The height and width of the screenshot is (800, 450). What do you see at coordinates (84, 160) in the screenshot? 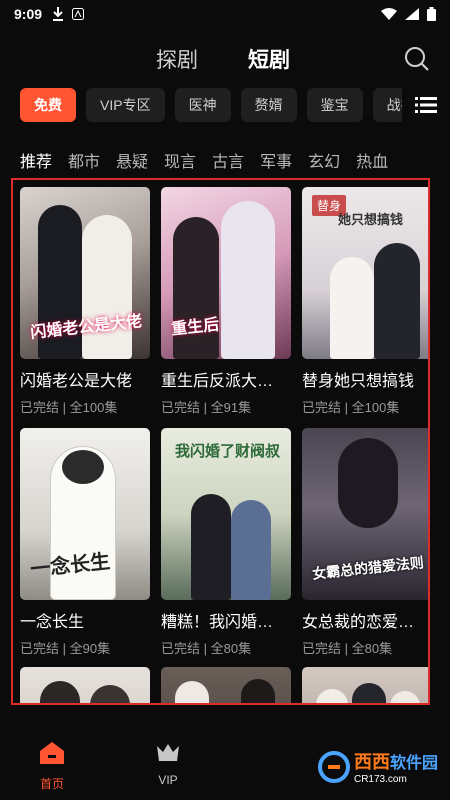
I see `category-dushi: 都市` at bounding box center [84, 160].